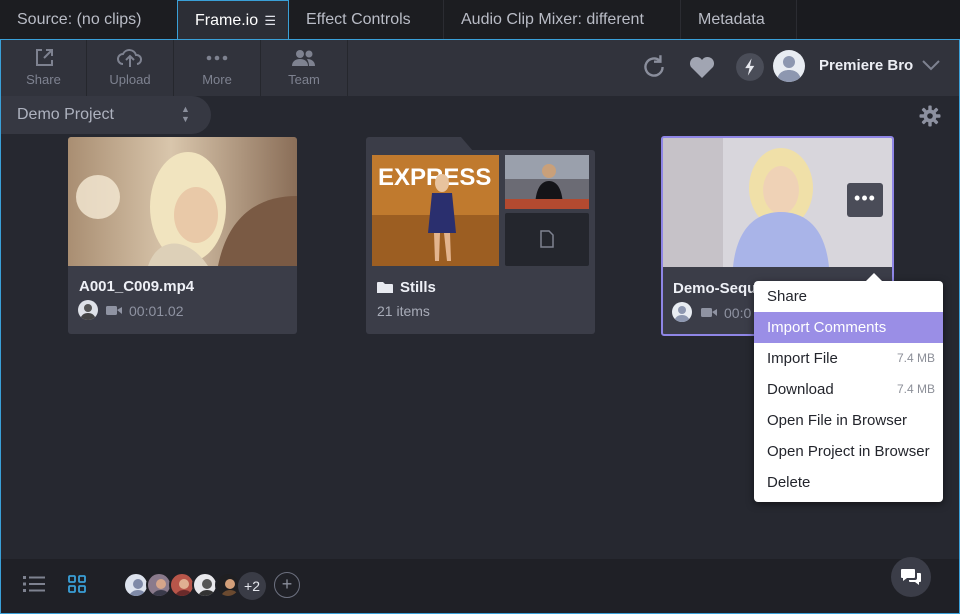 This screenshot has height=614, width=960. I want to click on menu-item-download: Download 7.4 MB, so click(848, 389).